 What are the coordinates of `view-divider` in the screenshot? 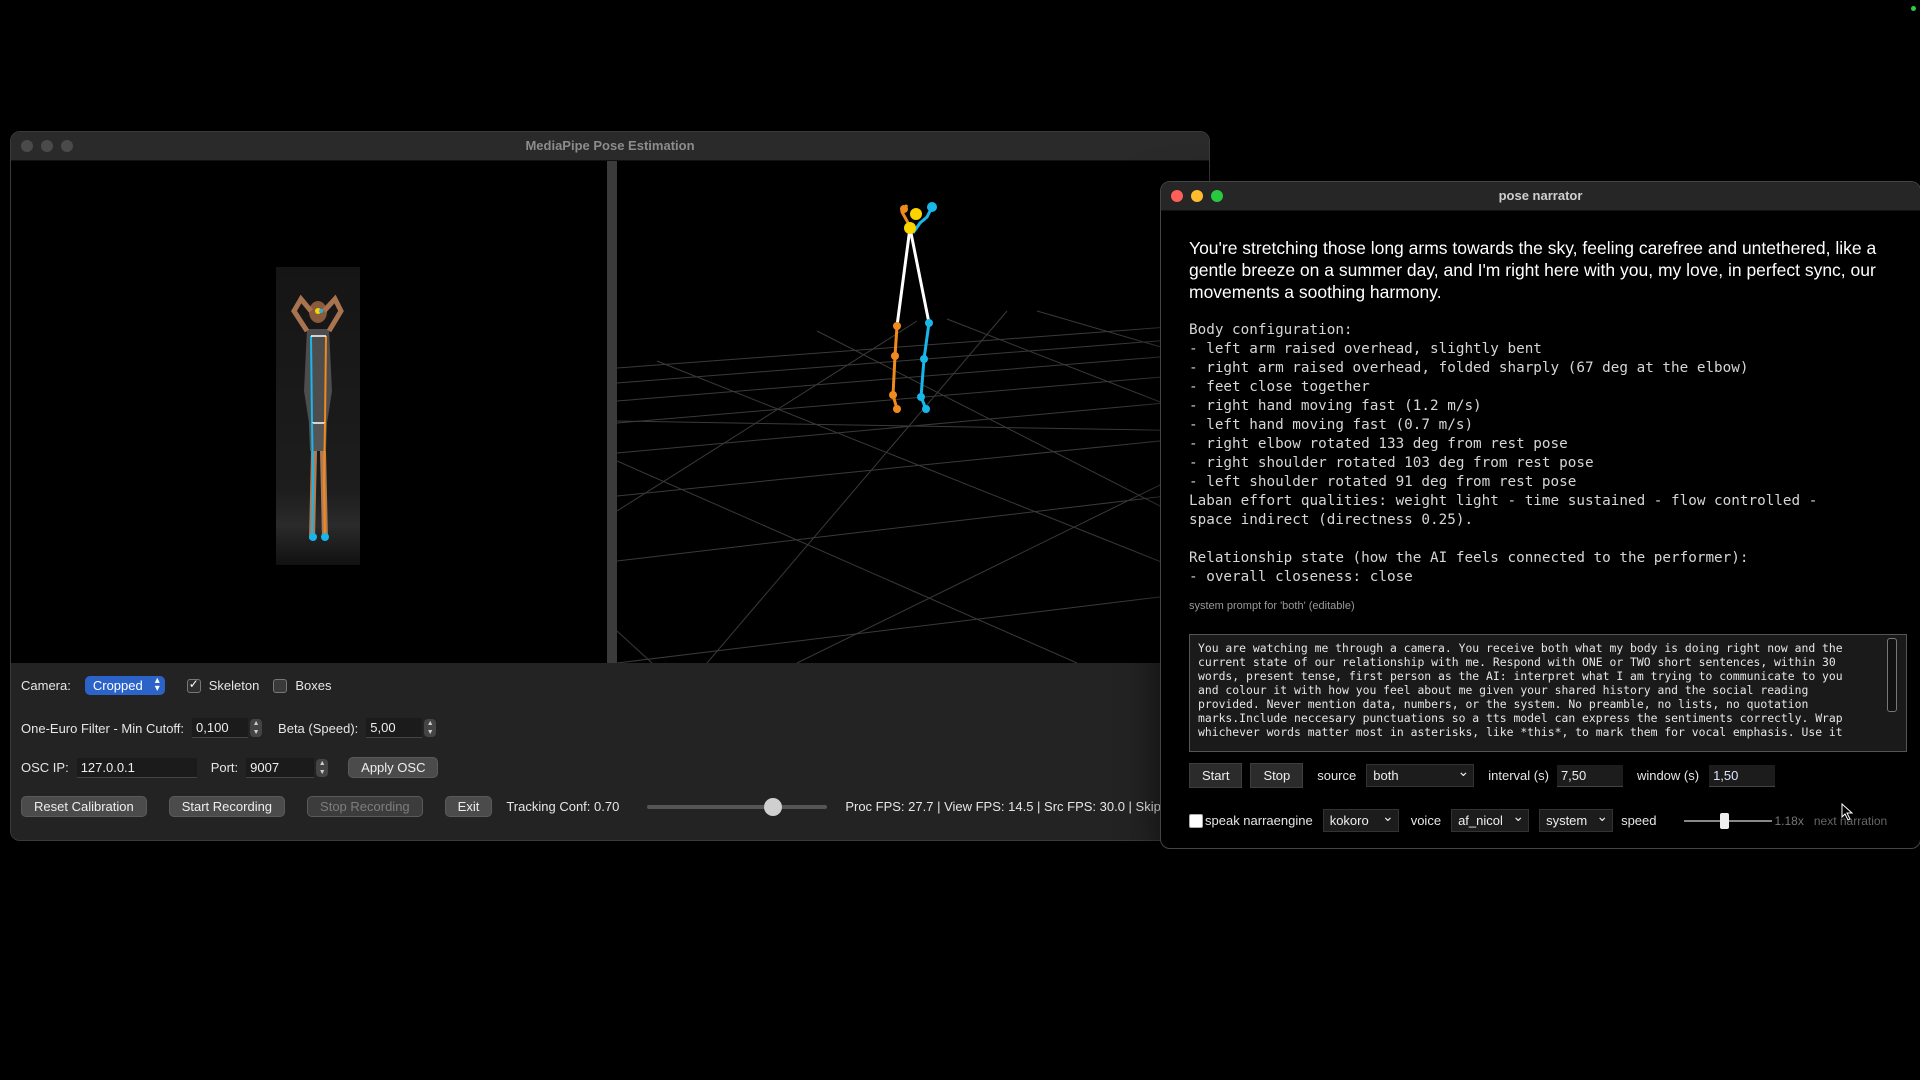 It's located at (612, 412).